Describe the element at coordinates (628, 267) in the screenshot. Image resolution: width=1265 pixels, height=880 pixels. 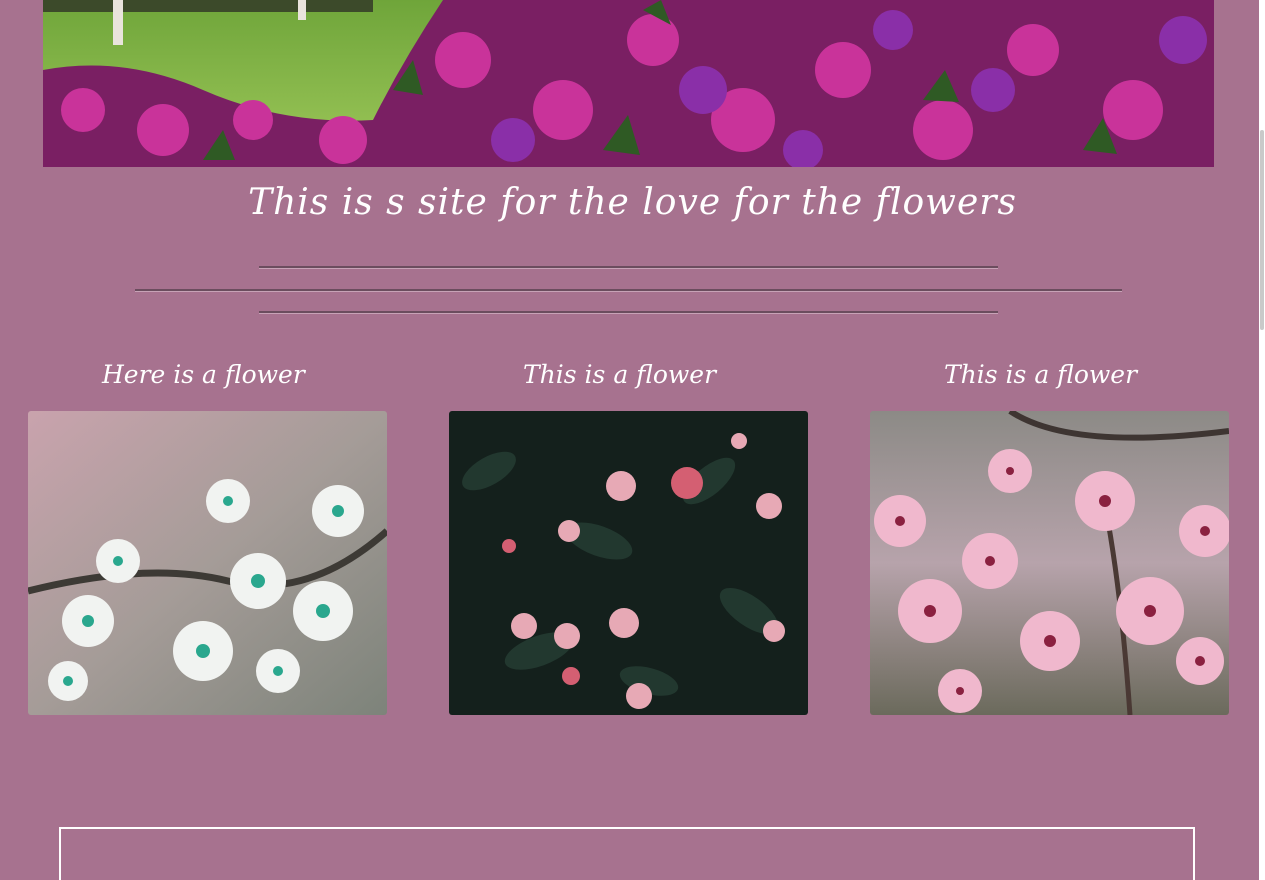
I see `divider-top` at that location.